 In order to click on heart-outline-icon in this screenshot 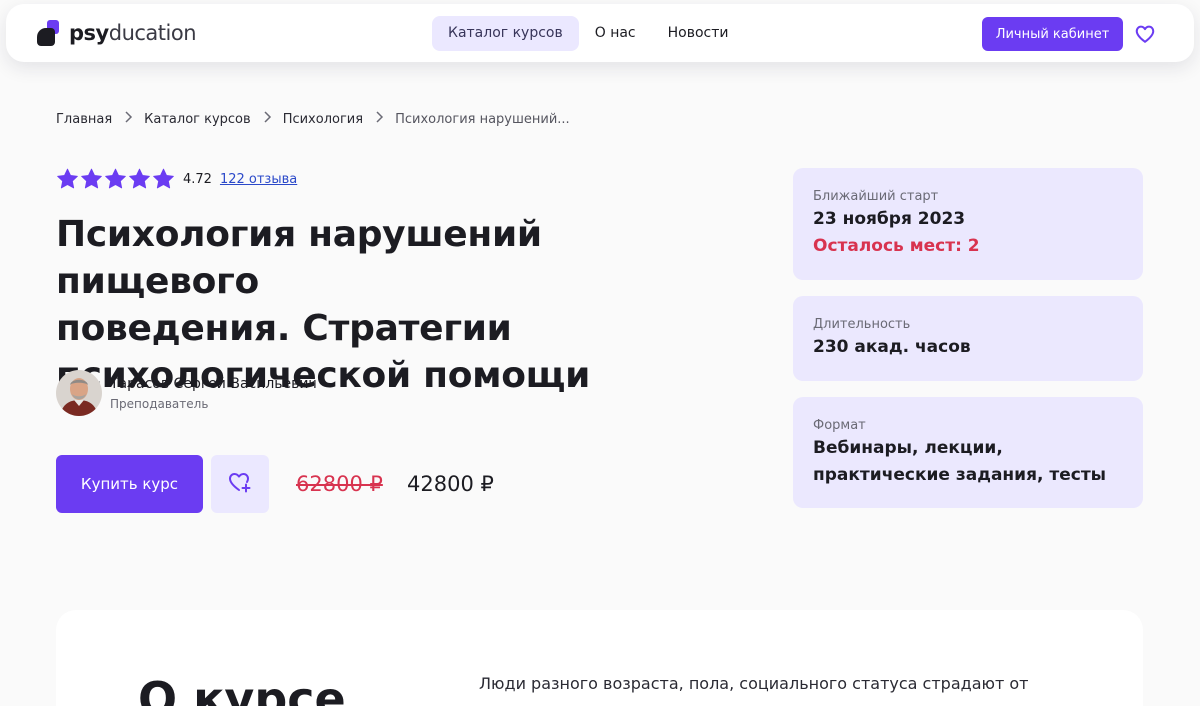, I will do `click(1145, 34)`.